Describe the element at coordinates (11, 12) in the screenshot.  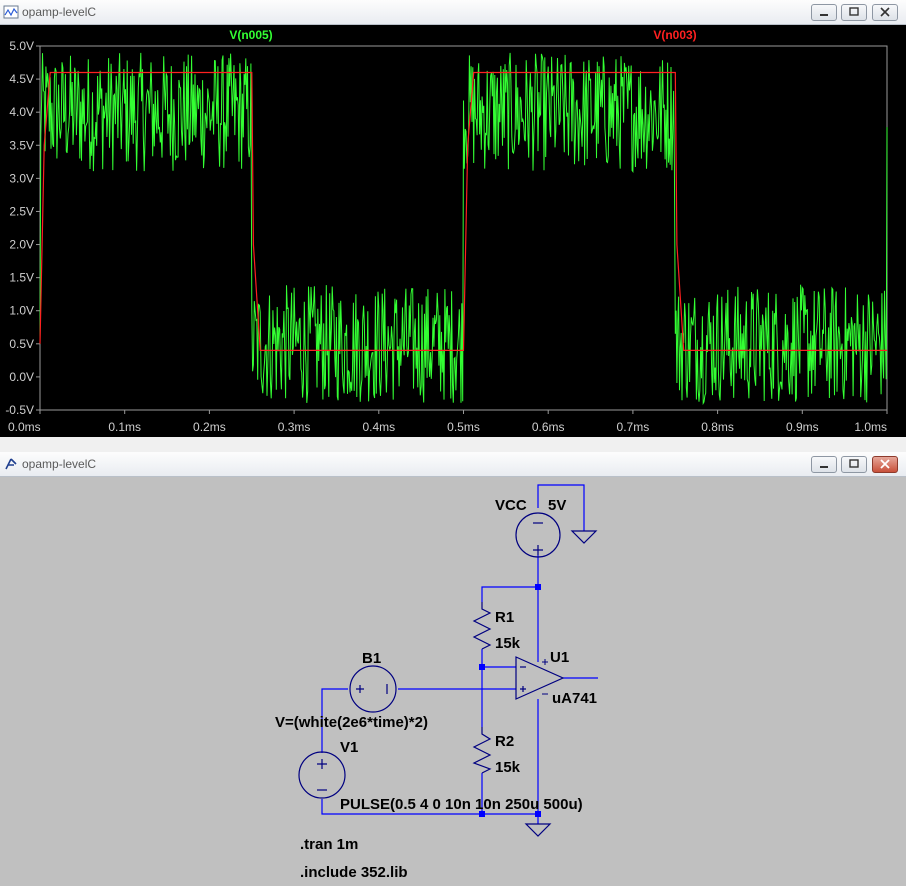
I see `waveform-app-icon` at that location.